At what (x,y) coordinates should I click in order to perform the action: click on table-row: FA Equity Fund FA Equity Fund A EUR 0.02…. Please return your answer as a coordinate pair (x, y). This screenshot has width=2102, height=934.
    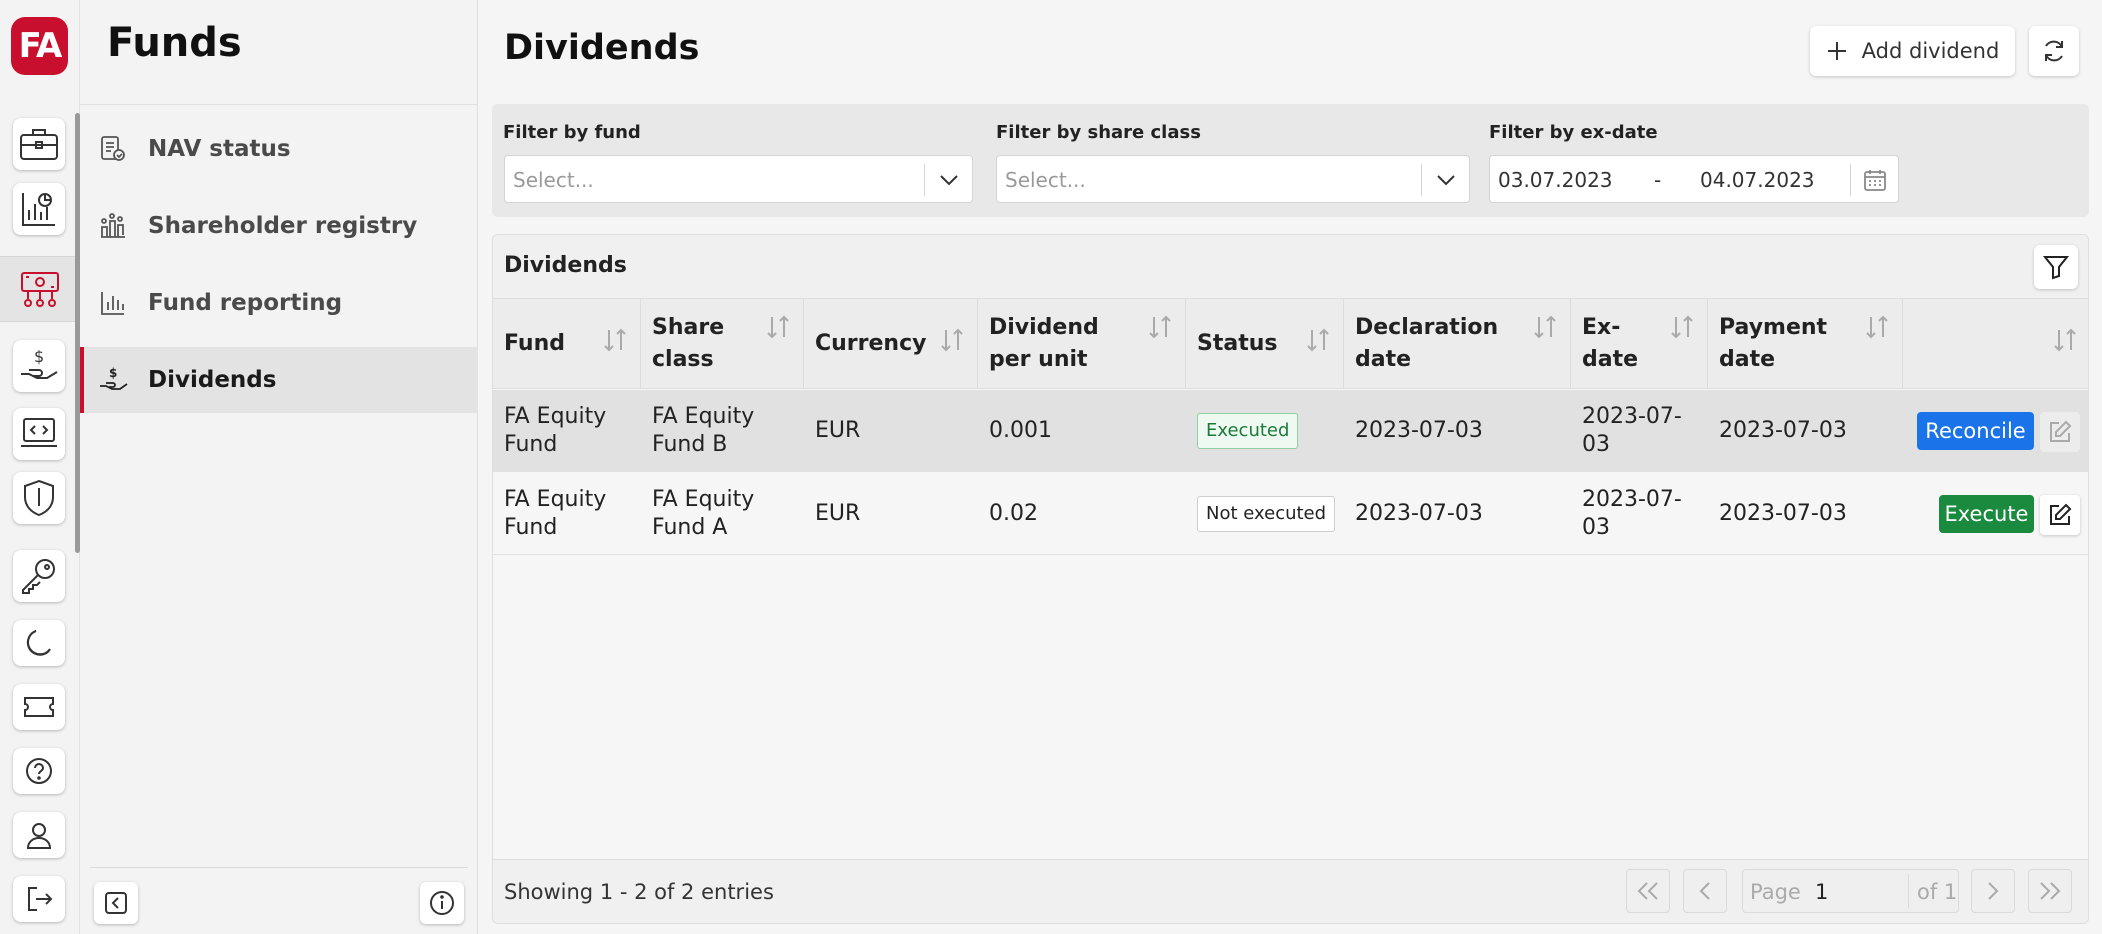
    Looking at the image, I should click on (1290, 514).